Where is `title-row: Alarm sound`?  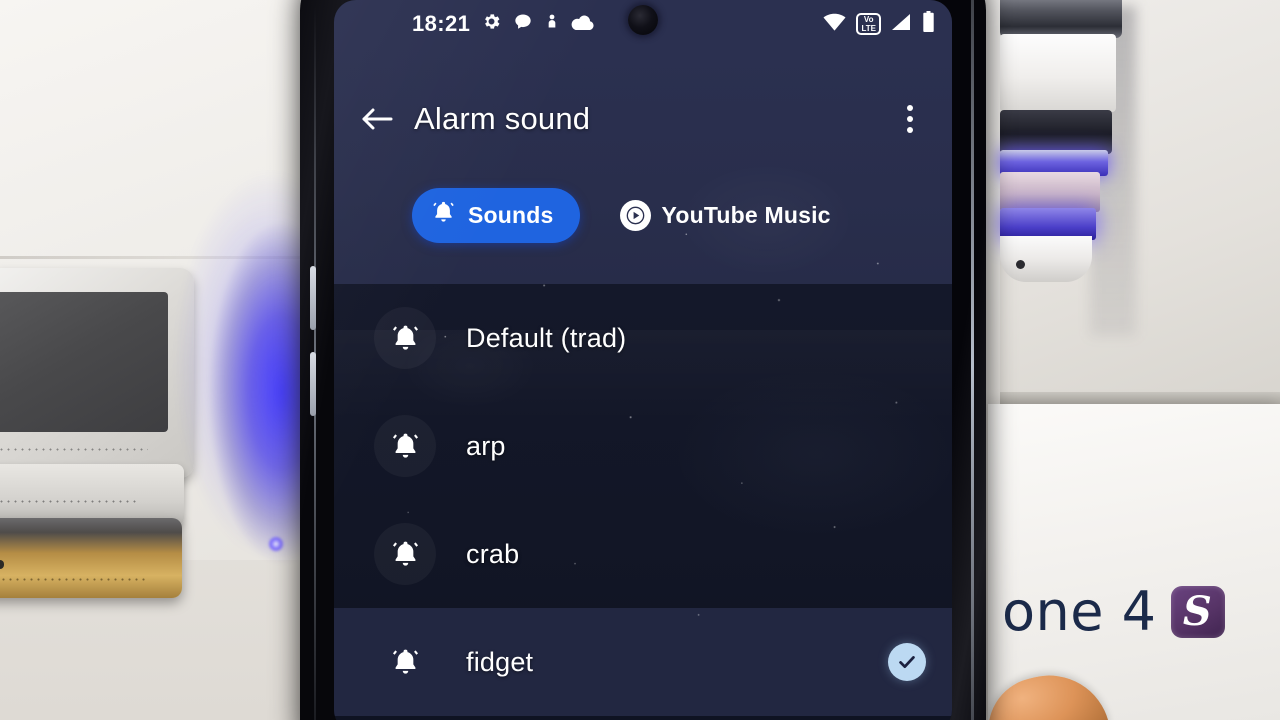 title-row: Alarm sound is located at coordinates (643, 119).